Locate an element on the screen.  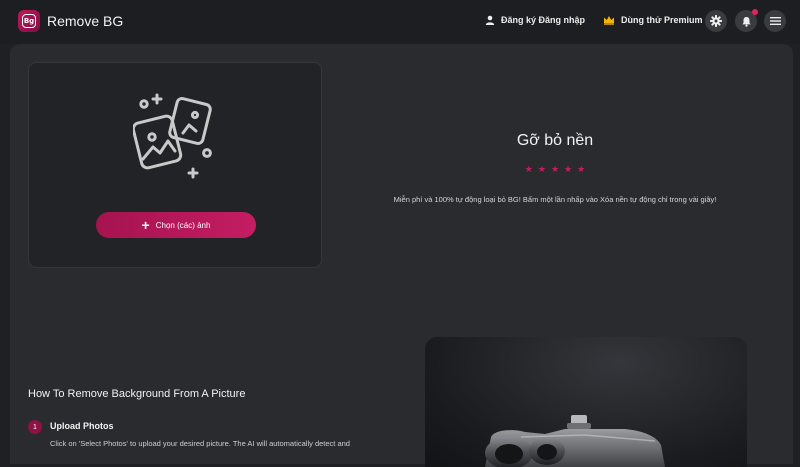
menu-button is located at coordinates (775, 21).